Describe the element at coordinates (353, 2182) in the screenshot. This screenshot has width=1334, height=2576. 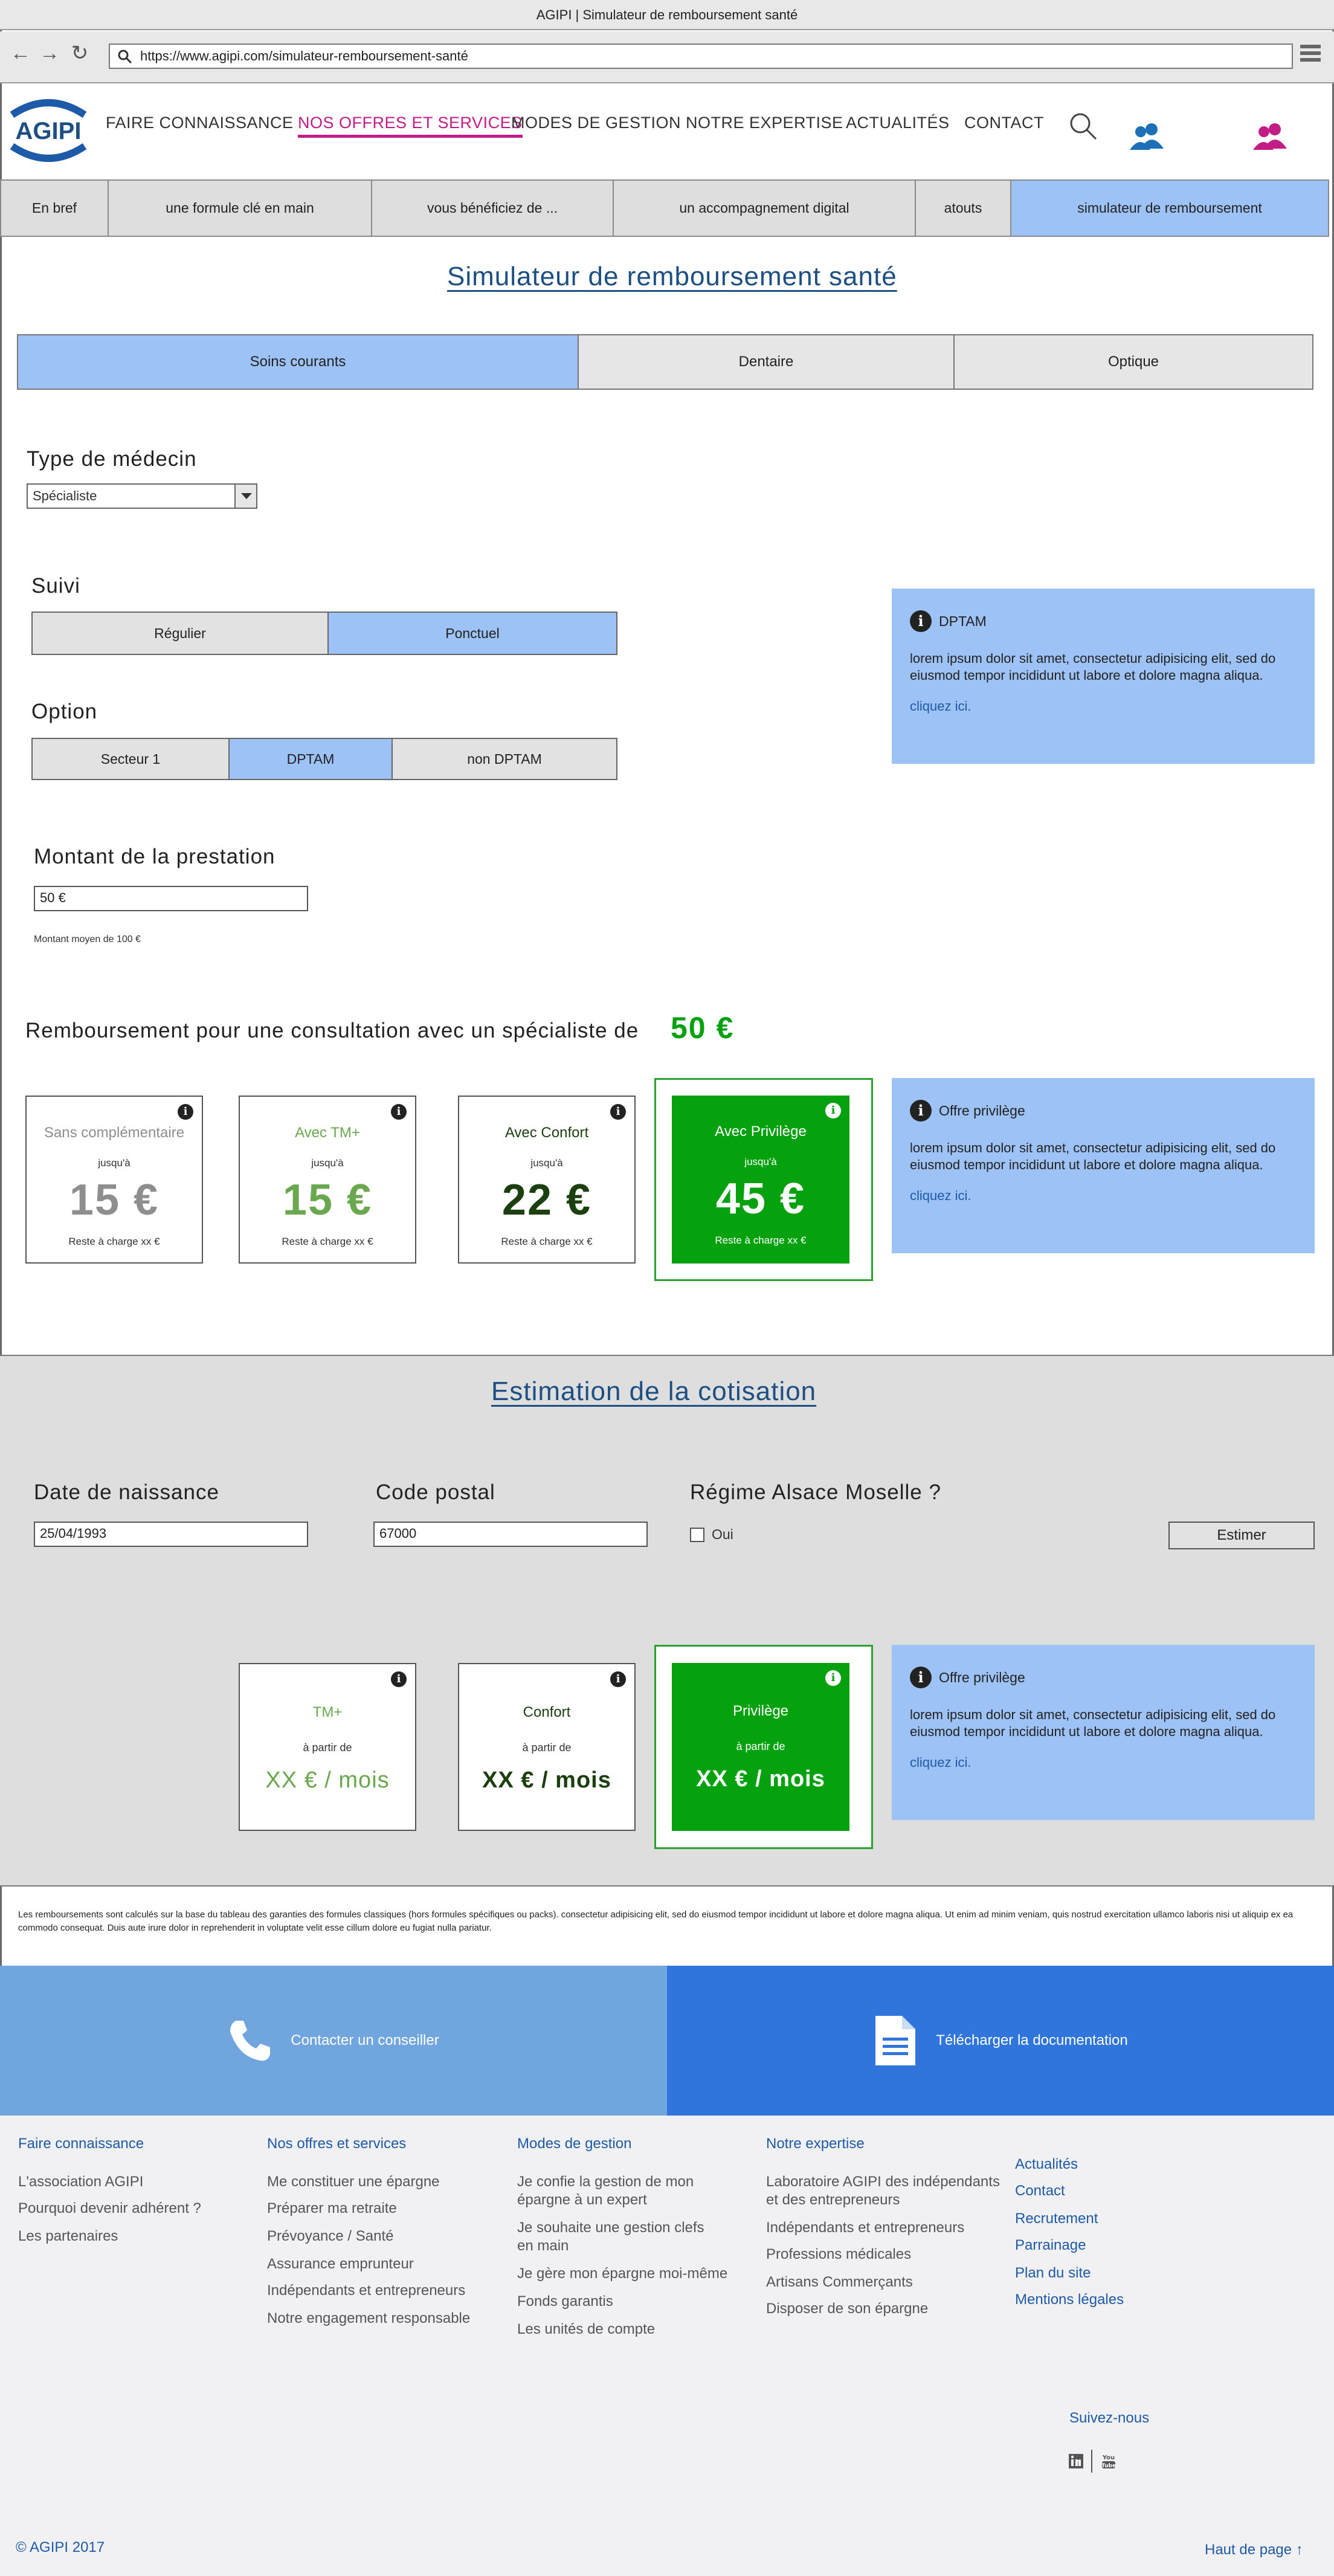
I see `footer-link: Me constituer une épargne` at that location.